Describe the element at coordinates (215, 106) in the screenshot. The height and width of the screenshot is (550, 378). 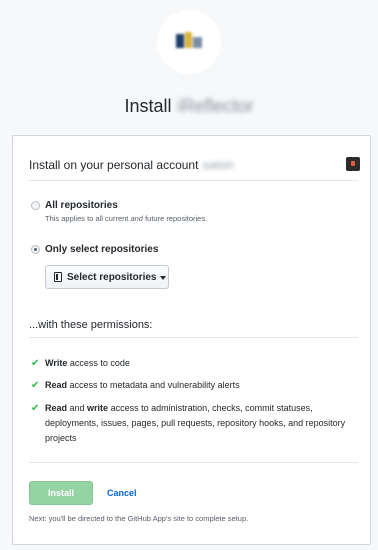
I see `app-name: iReflector` at that location.